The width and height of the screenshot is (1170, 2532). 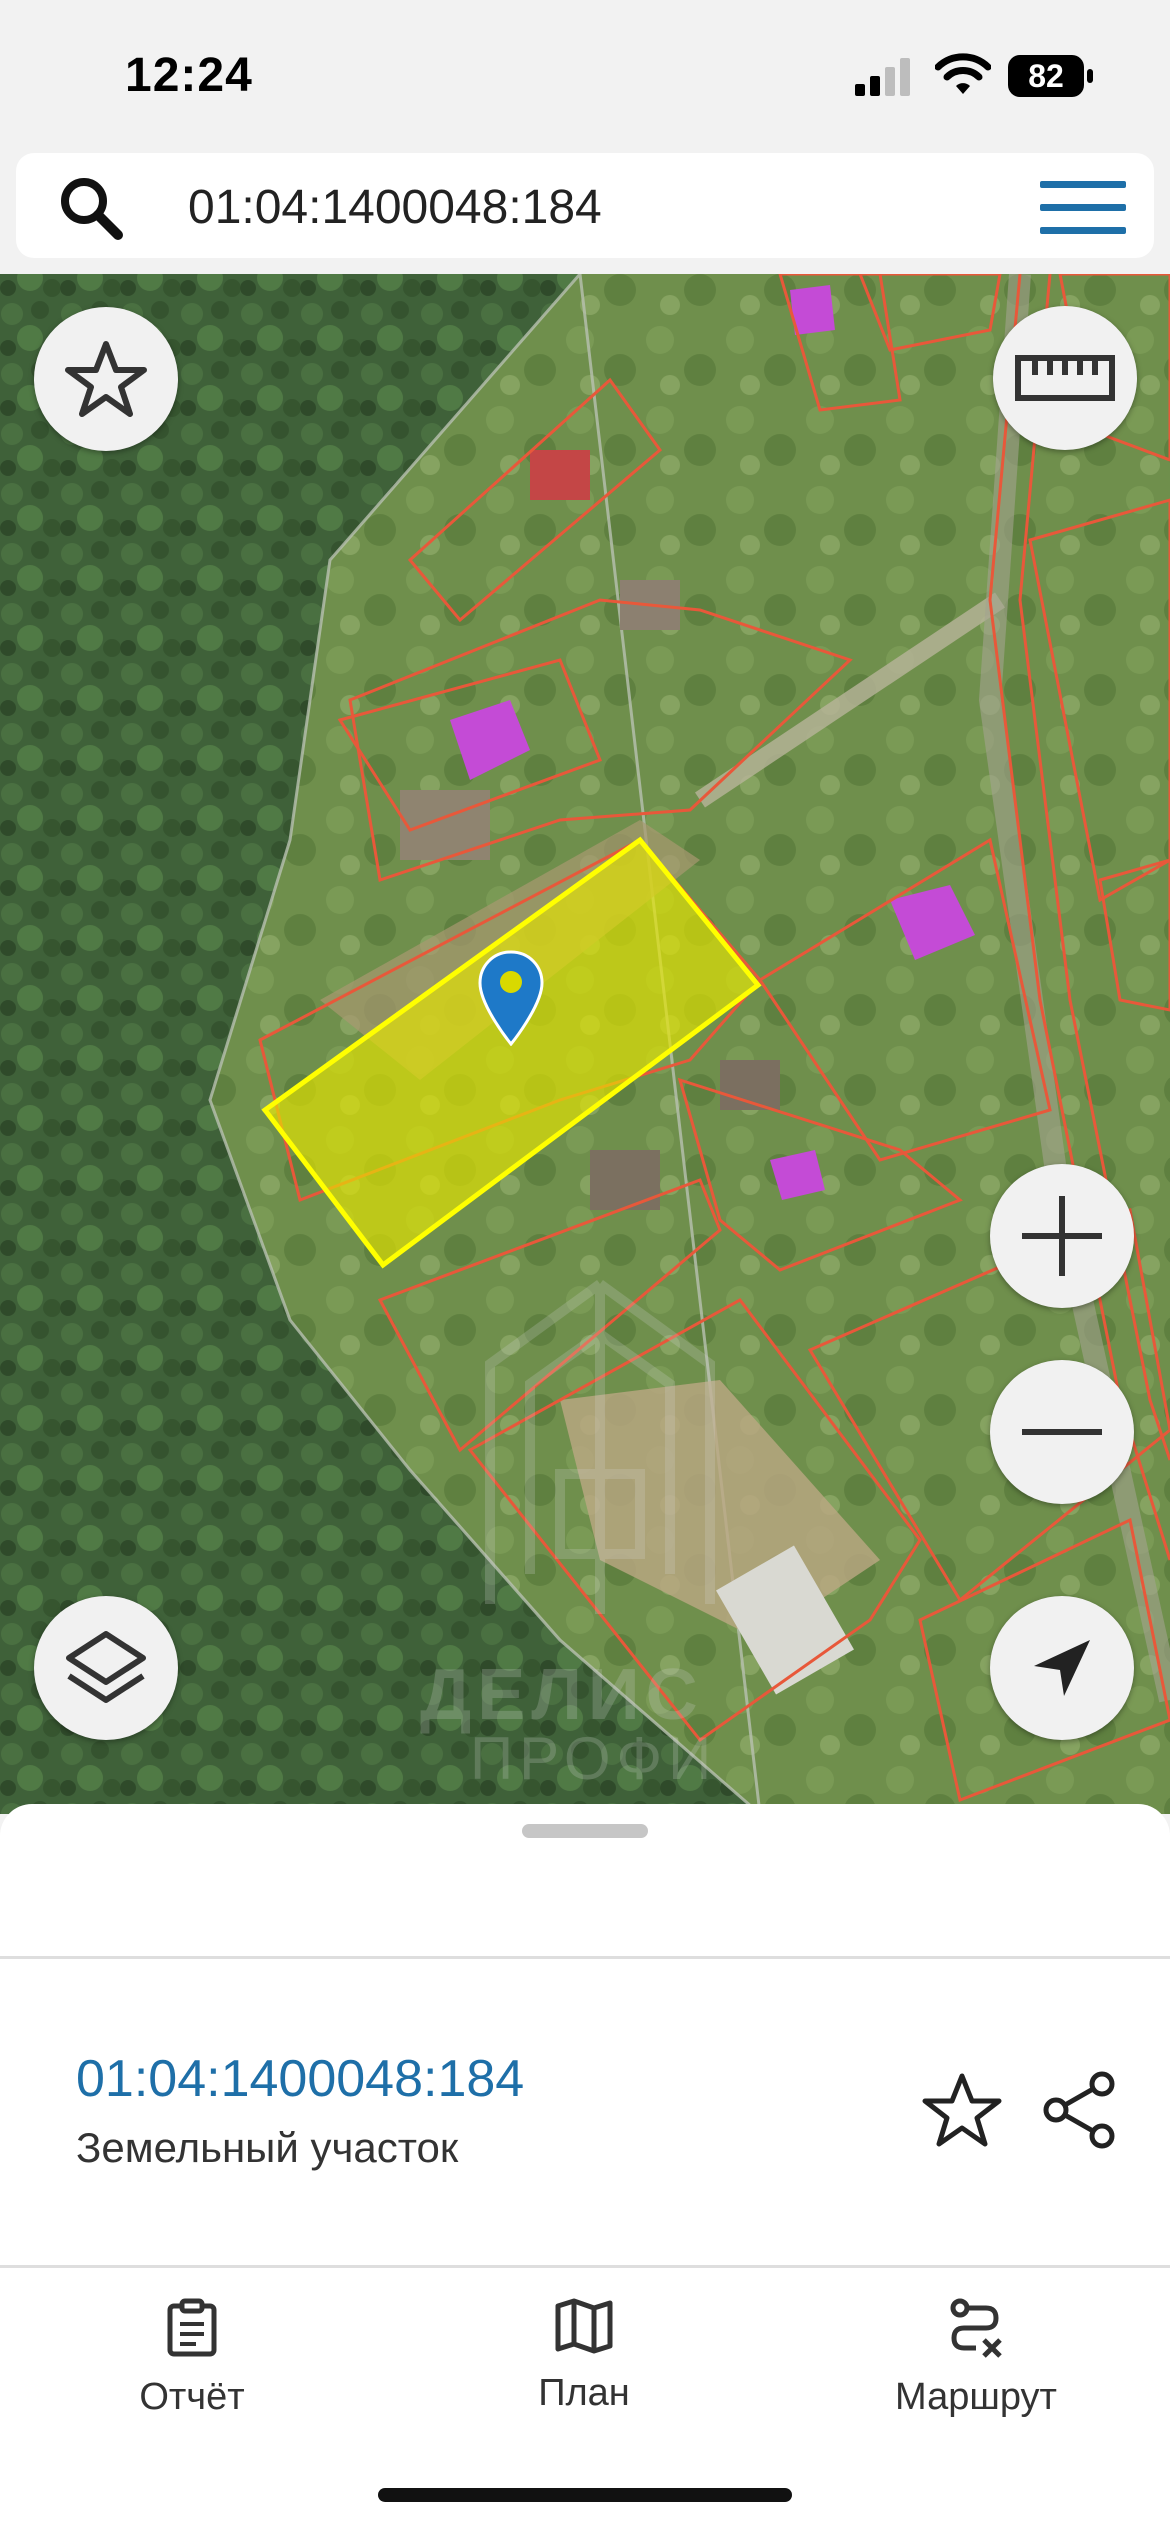 What do you see at coordinates (192, 2327) in the screenshot?
I see `report-icon` at bounding box center [192, 2327].